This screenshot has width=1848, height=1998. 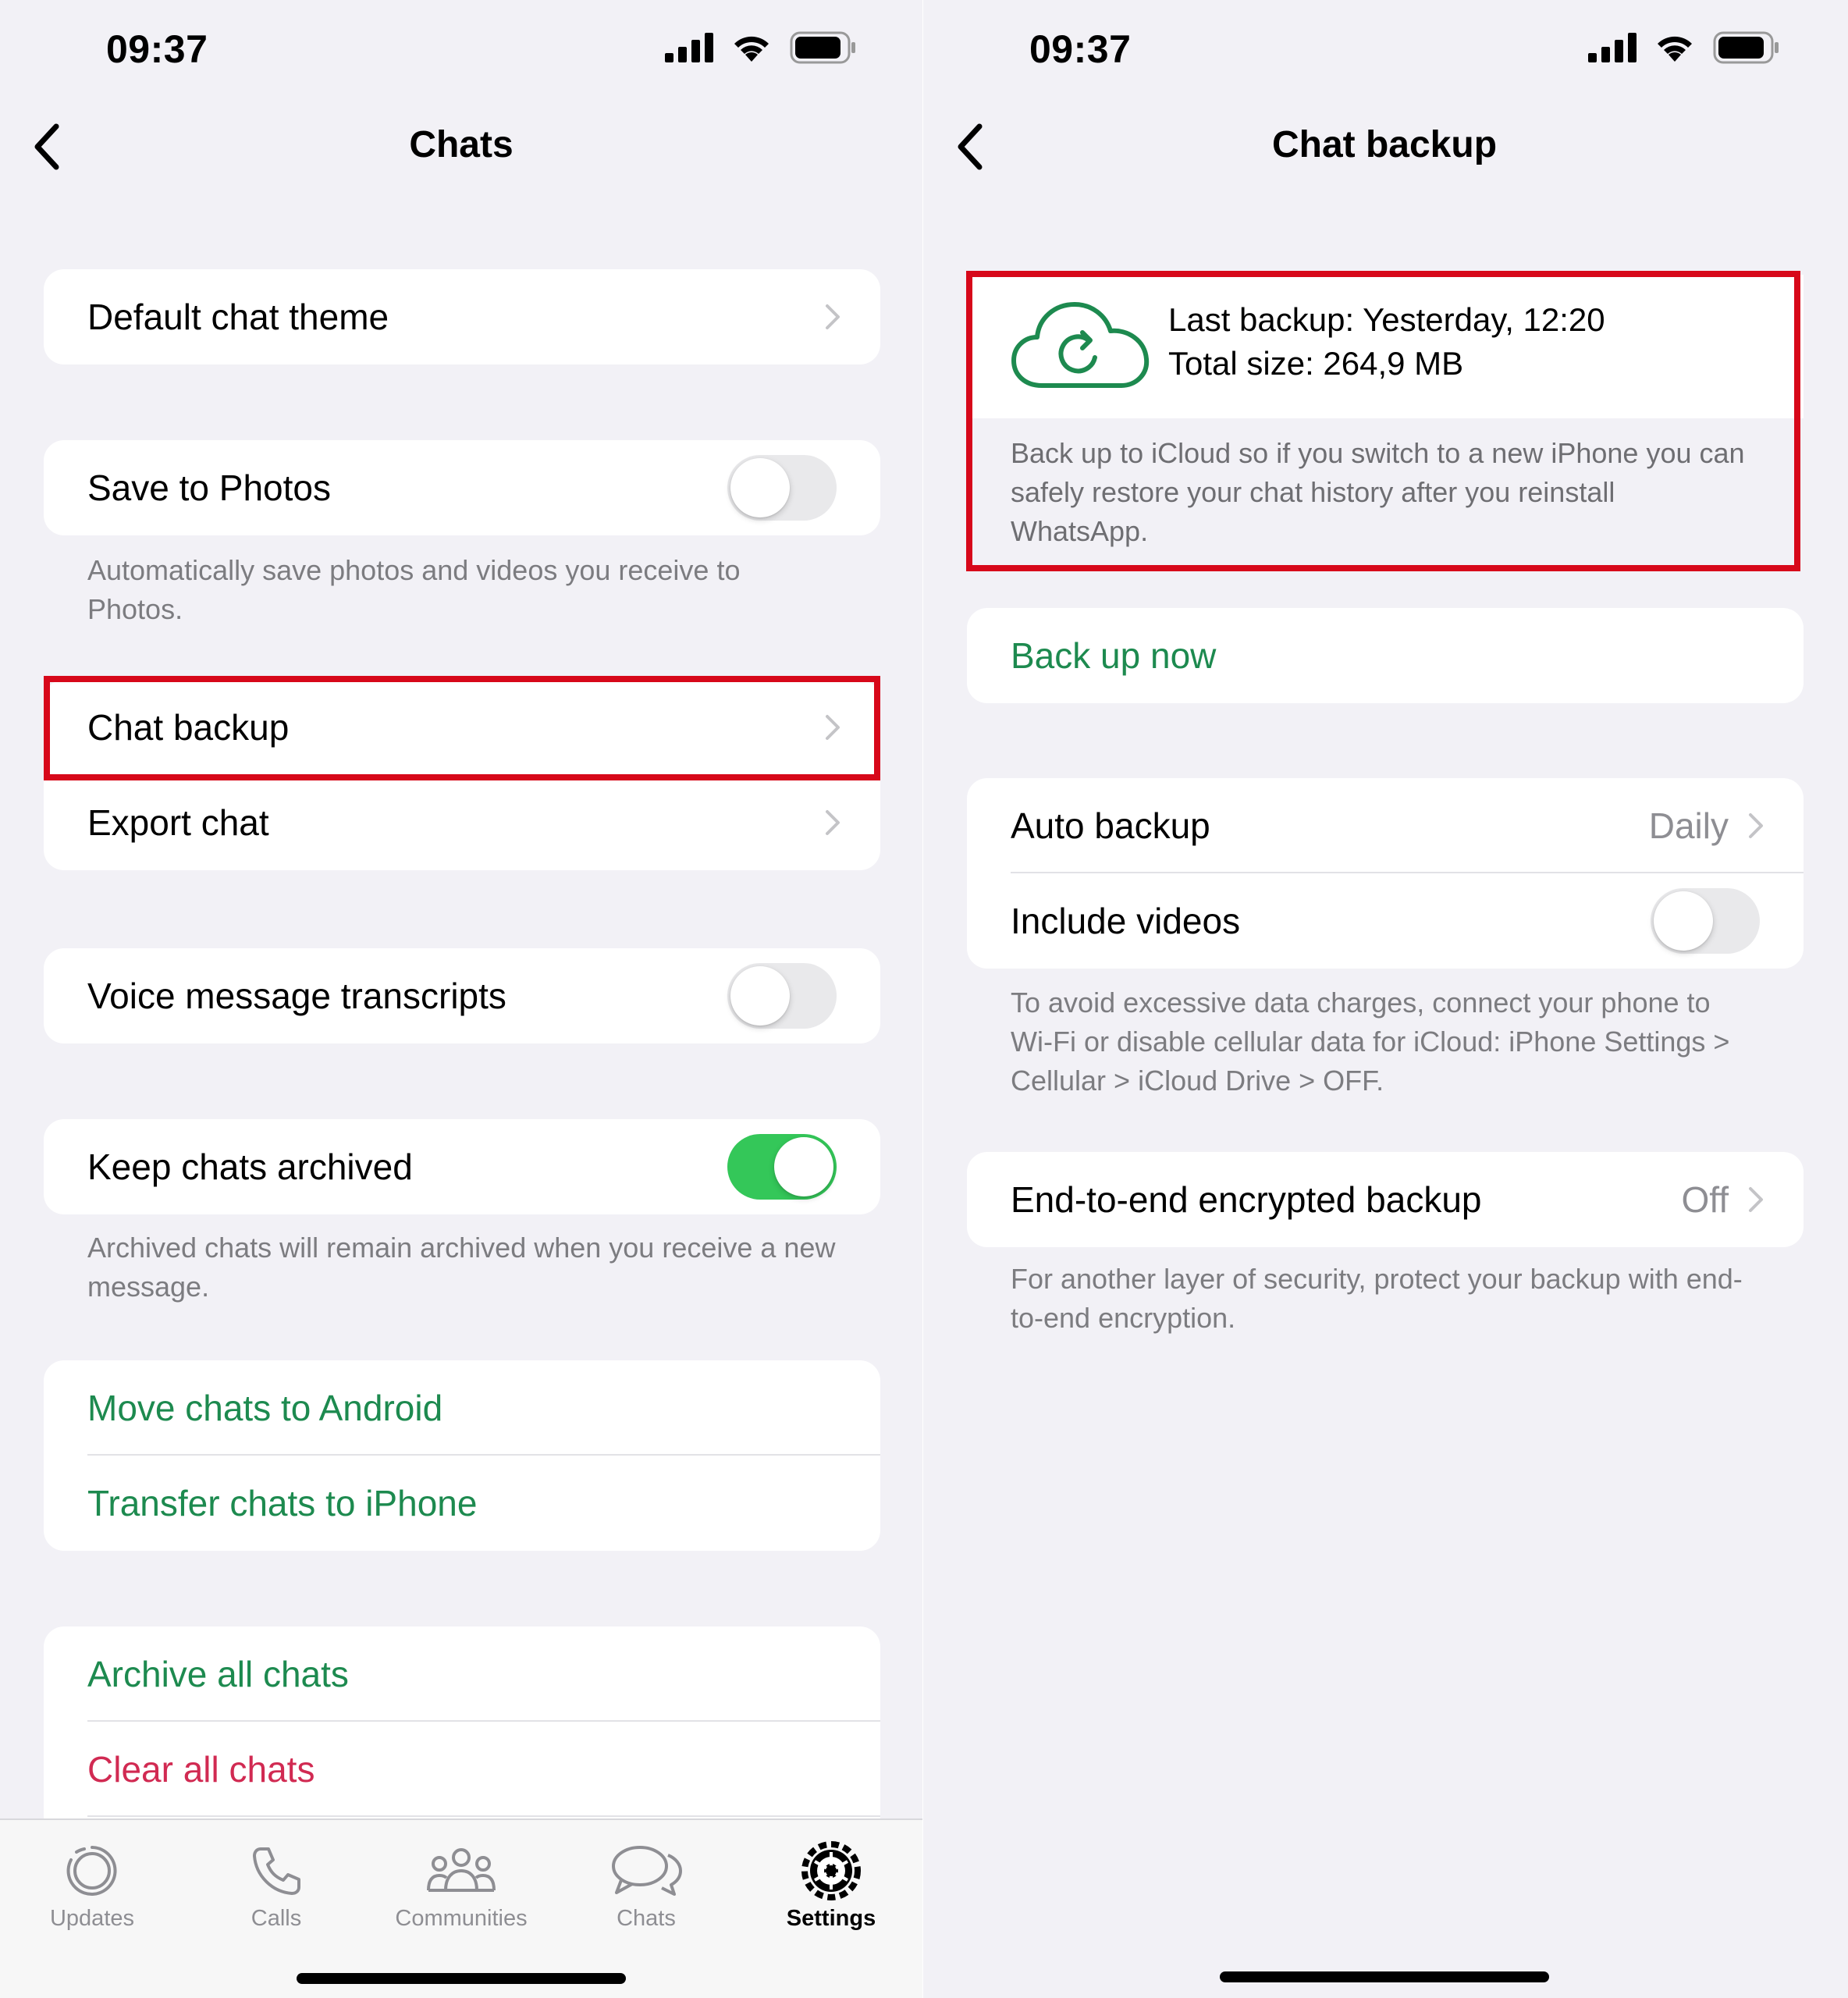 I want to click on separator, so click(x=483, y=1816).